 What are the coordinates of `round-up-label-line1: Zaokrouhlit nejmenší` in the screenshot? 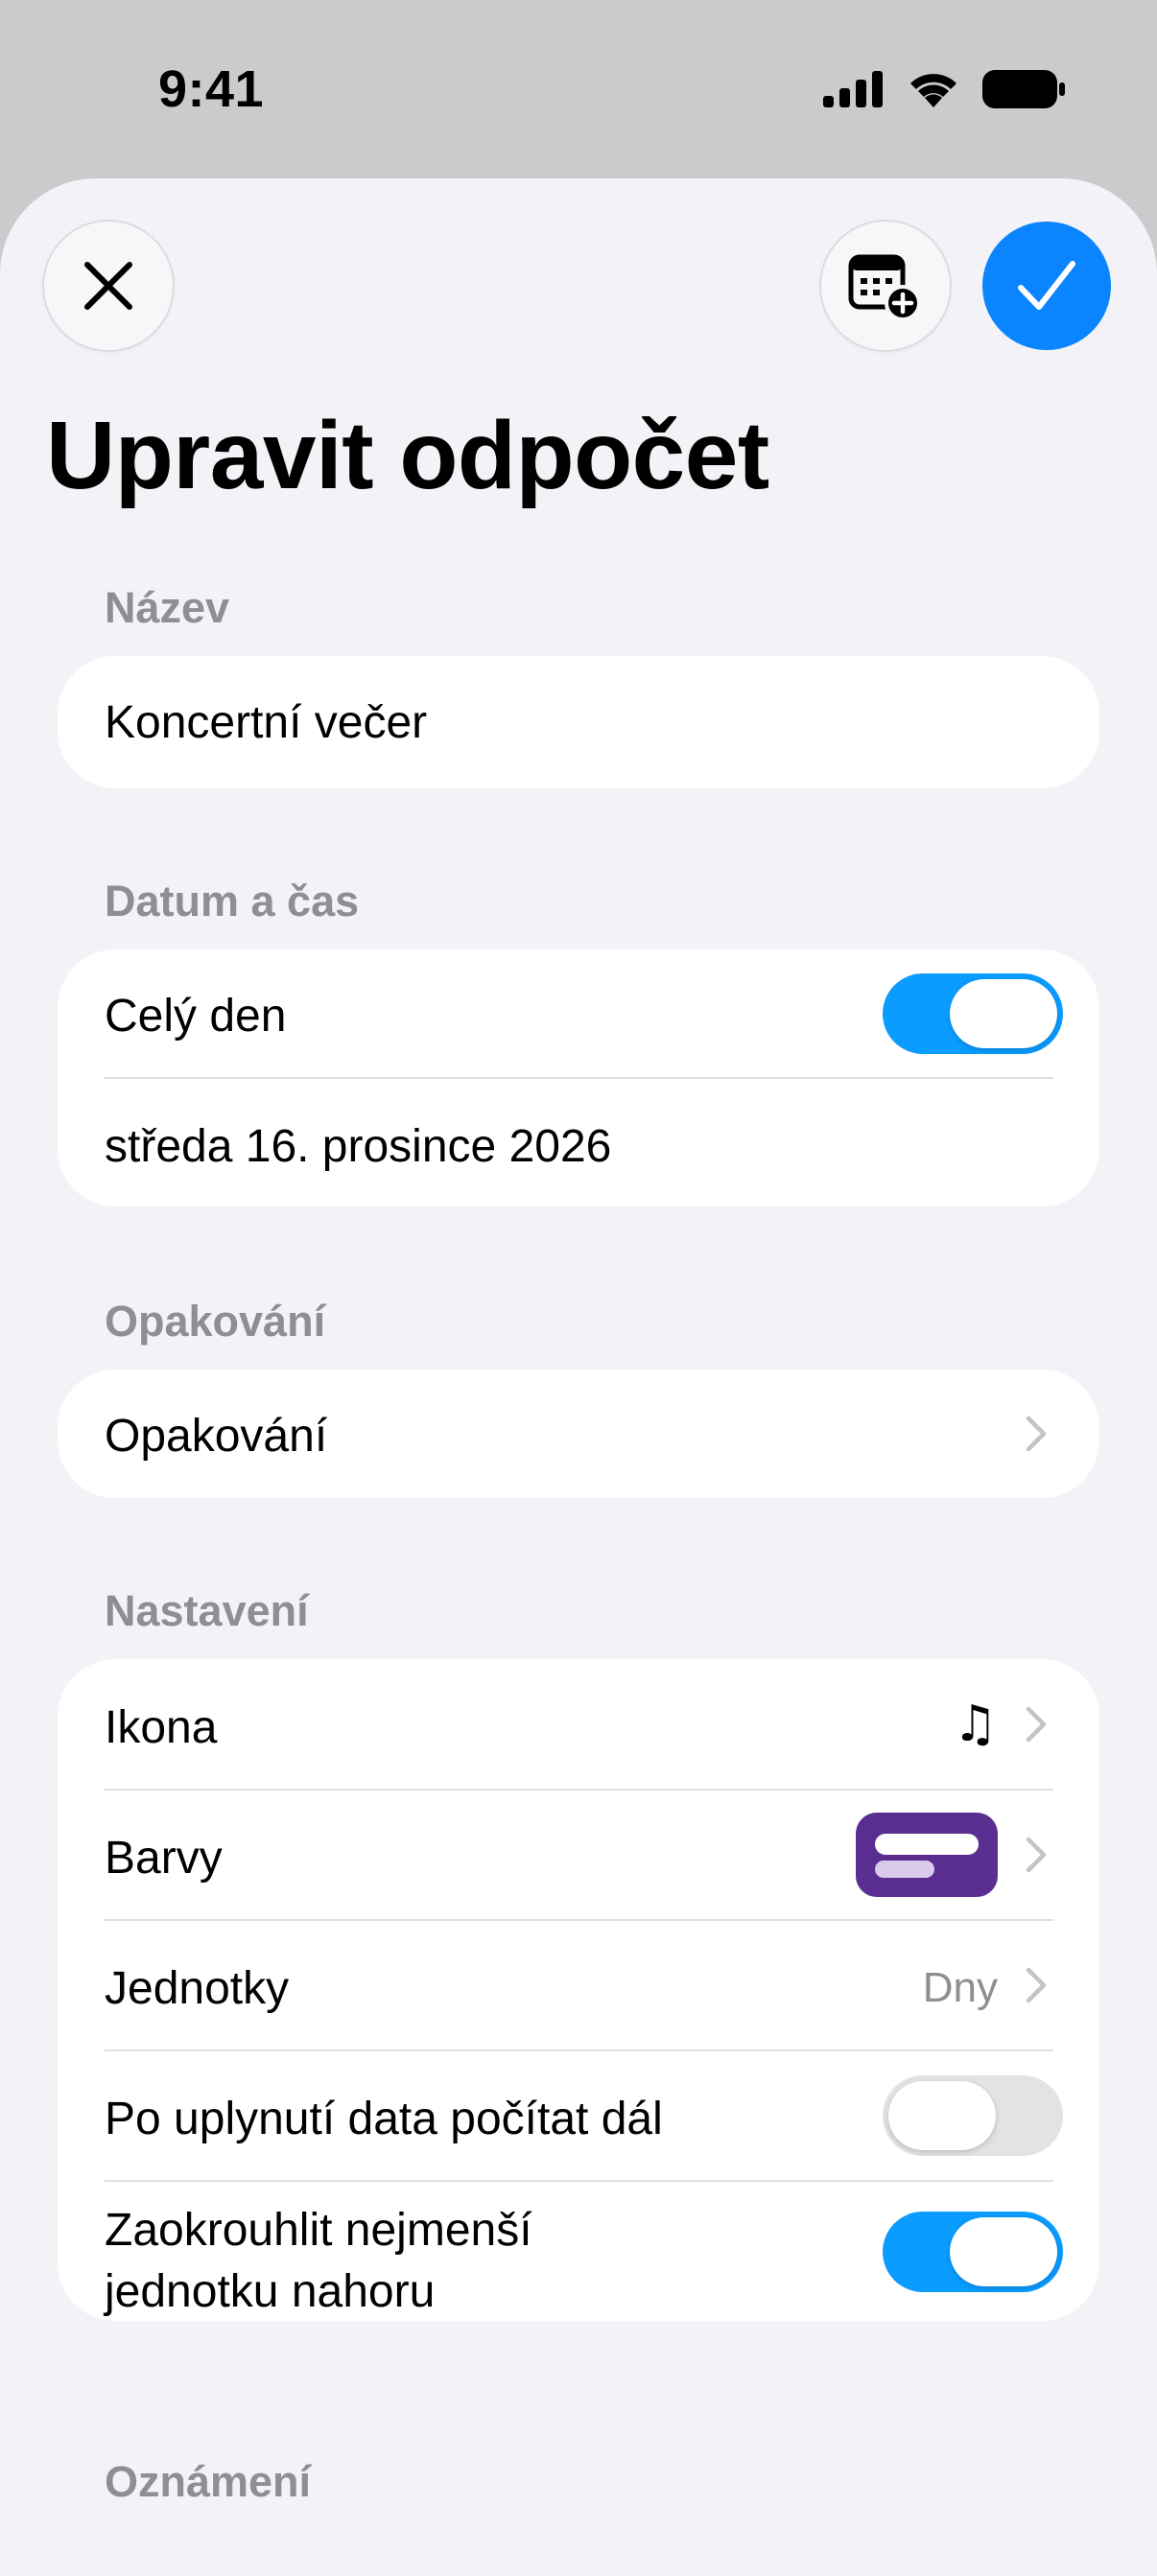 It's located at (318, 2230).